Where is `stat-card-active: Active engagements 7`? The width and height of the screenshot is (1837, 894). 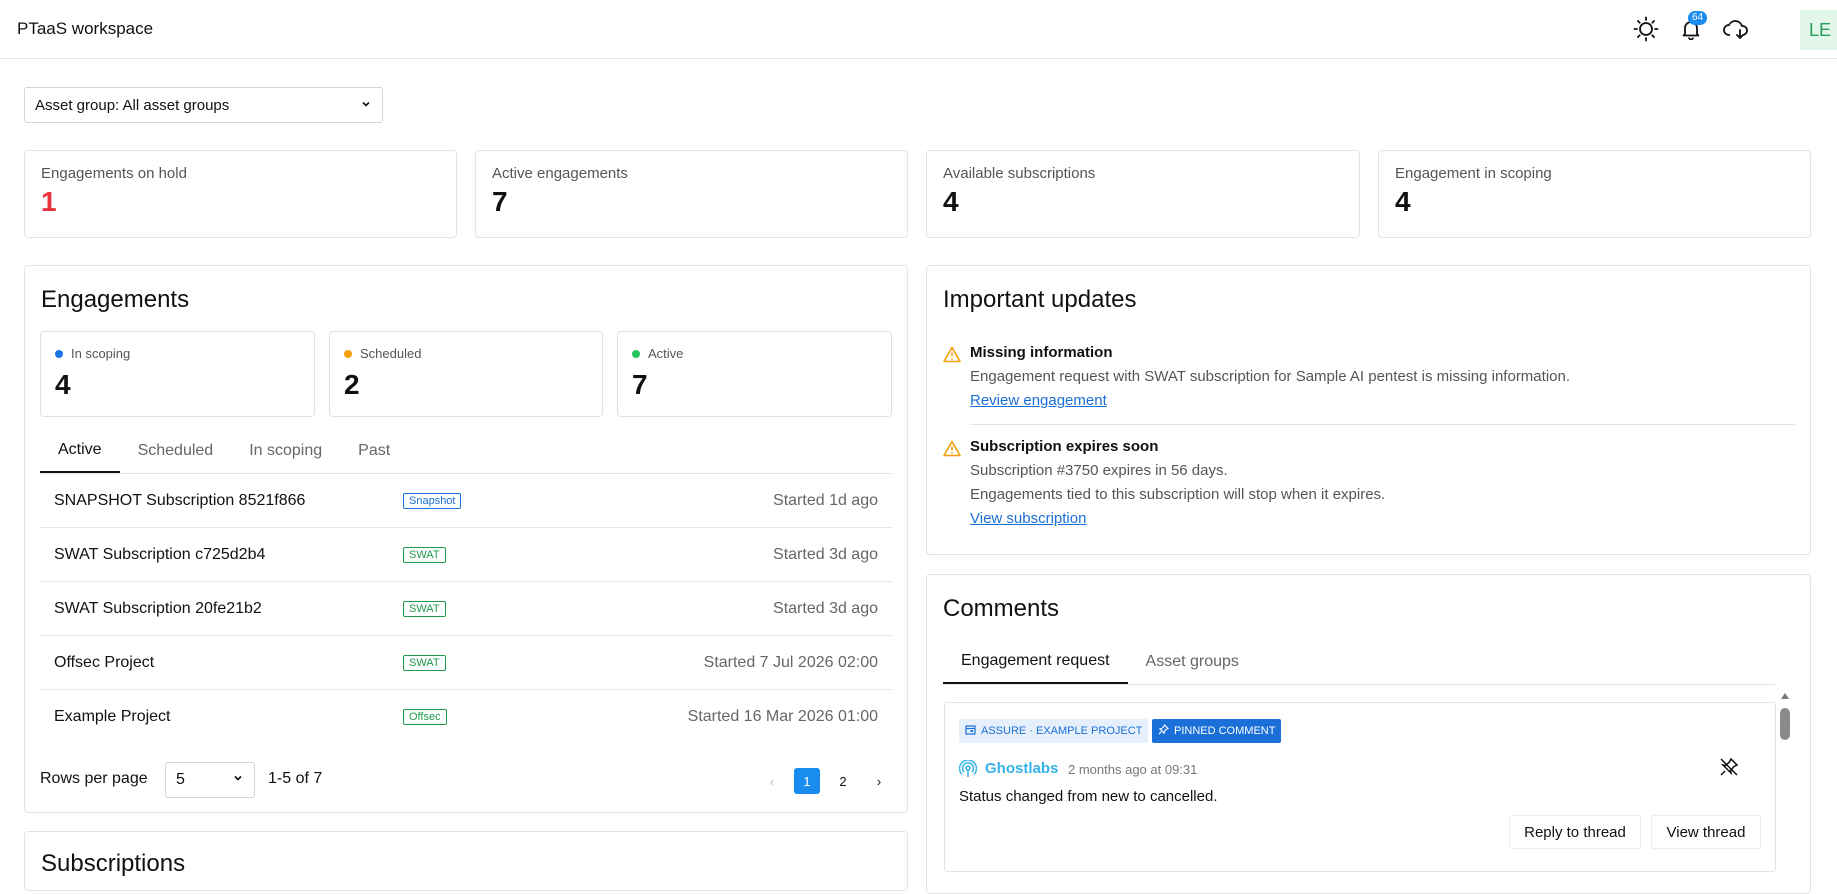 stat-card-active: Active engagements 7 is located at coordinates (691, 194).